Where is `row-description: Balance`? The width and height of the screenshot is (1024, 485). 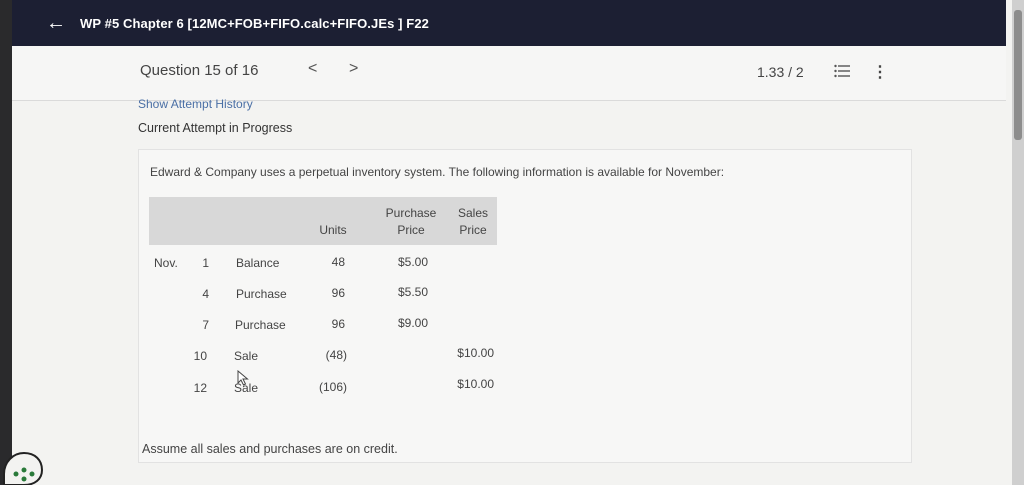 row-description: Balance is located at coordinates (258, 263).